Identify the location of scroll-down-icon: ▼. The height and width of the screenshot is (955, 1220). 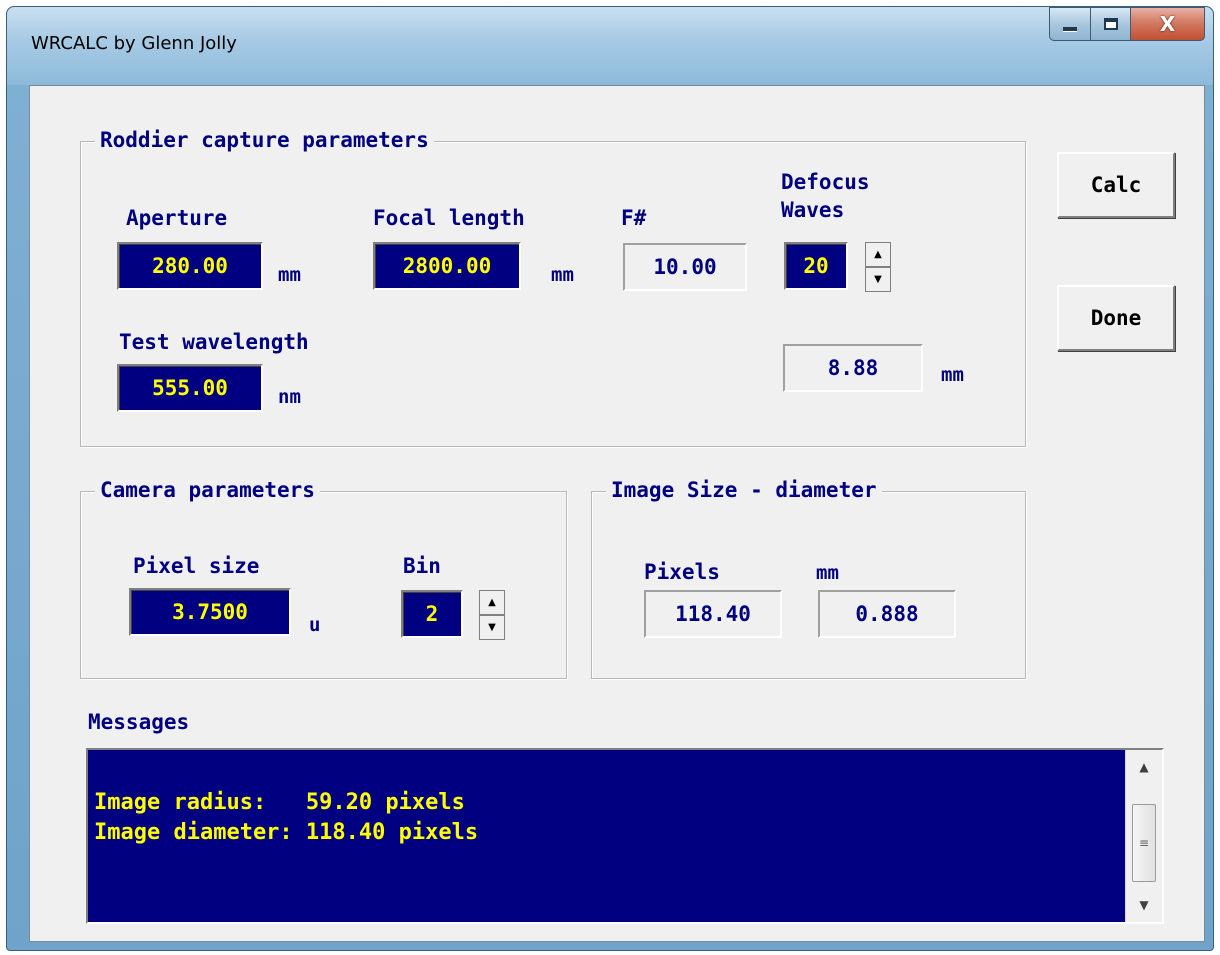
(1144, 905).